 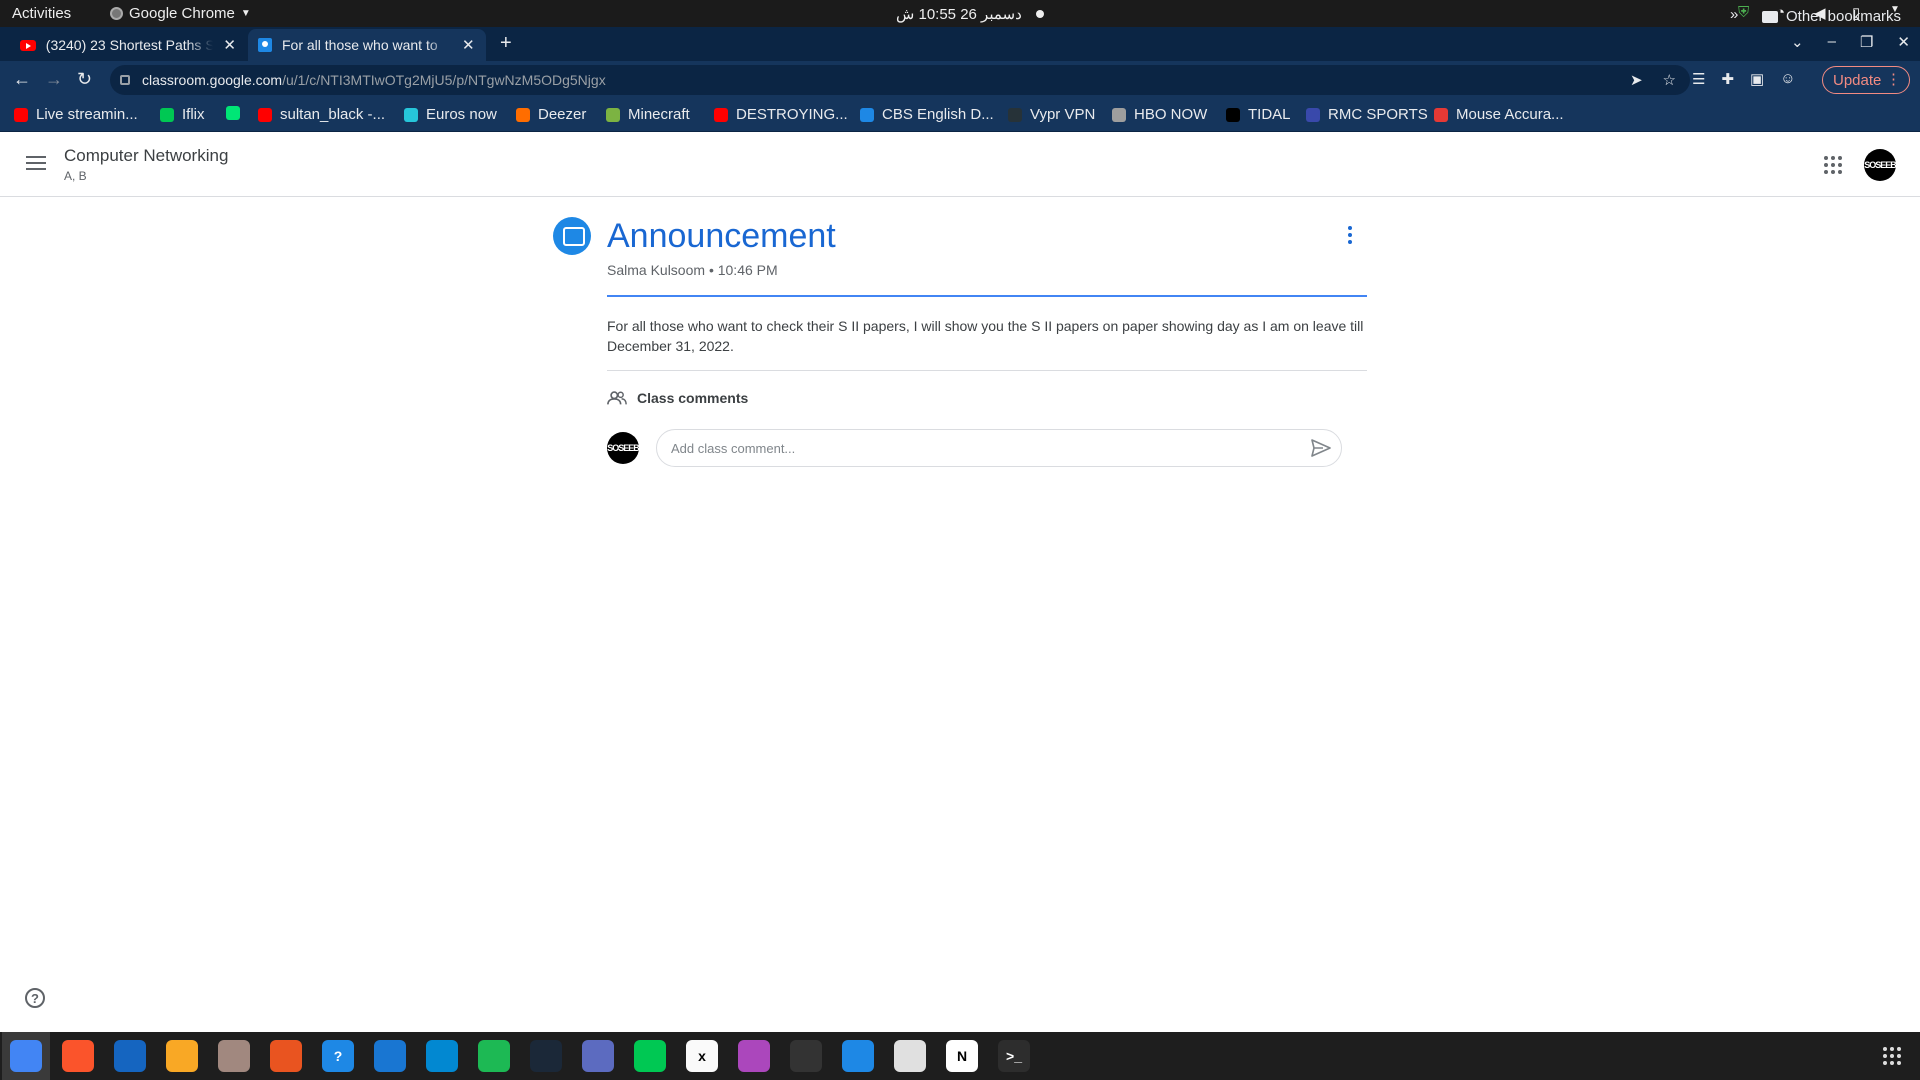 What do you see at coordinates (910, 1056) in the screenshot?
I see `document-viewer-icon` at bounding box center [910, 1056].